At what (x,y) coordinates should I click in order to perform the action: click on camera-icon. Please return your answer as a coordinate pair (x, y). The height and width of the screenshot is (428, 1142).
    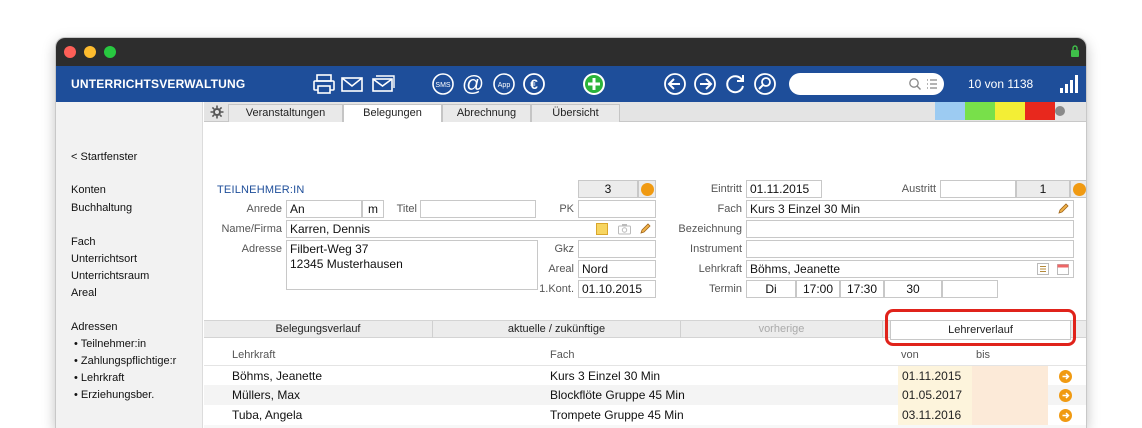
    Looking at the image, I should click on (624, 229).